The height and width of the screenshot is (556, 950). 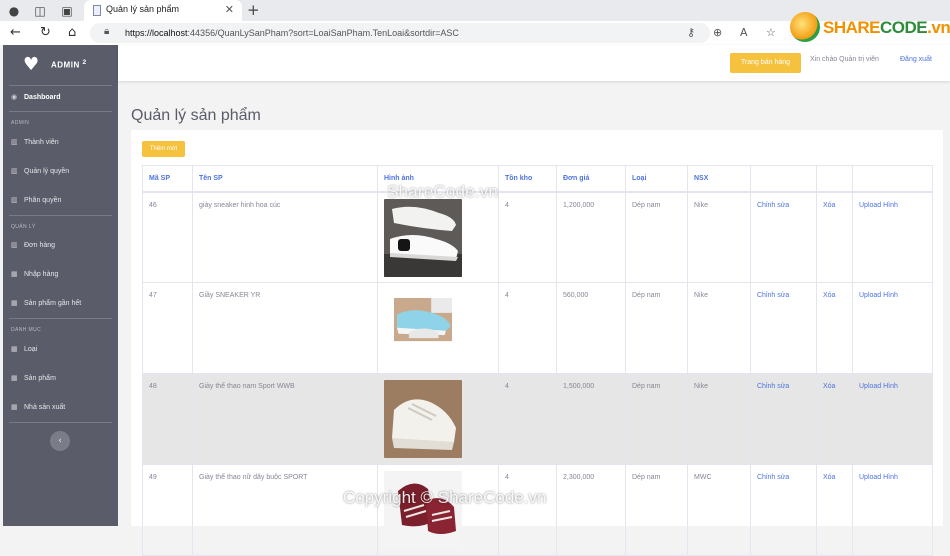 What do you see at coordinates (40, 245) in the screenshot?
I see `sidebar-item-label: Đơn hàng` at bounding box center [40, 245].